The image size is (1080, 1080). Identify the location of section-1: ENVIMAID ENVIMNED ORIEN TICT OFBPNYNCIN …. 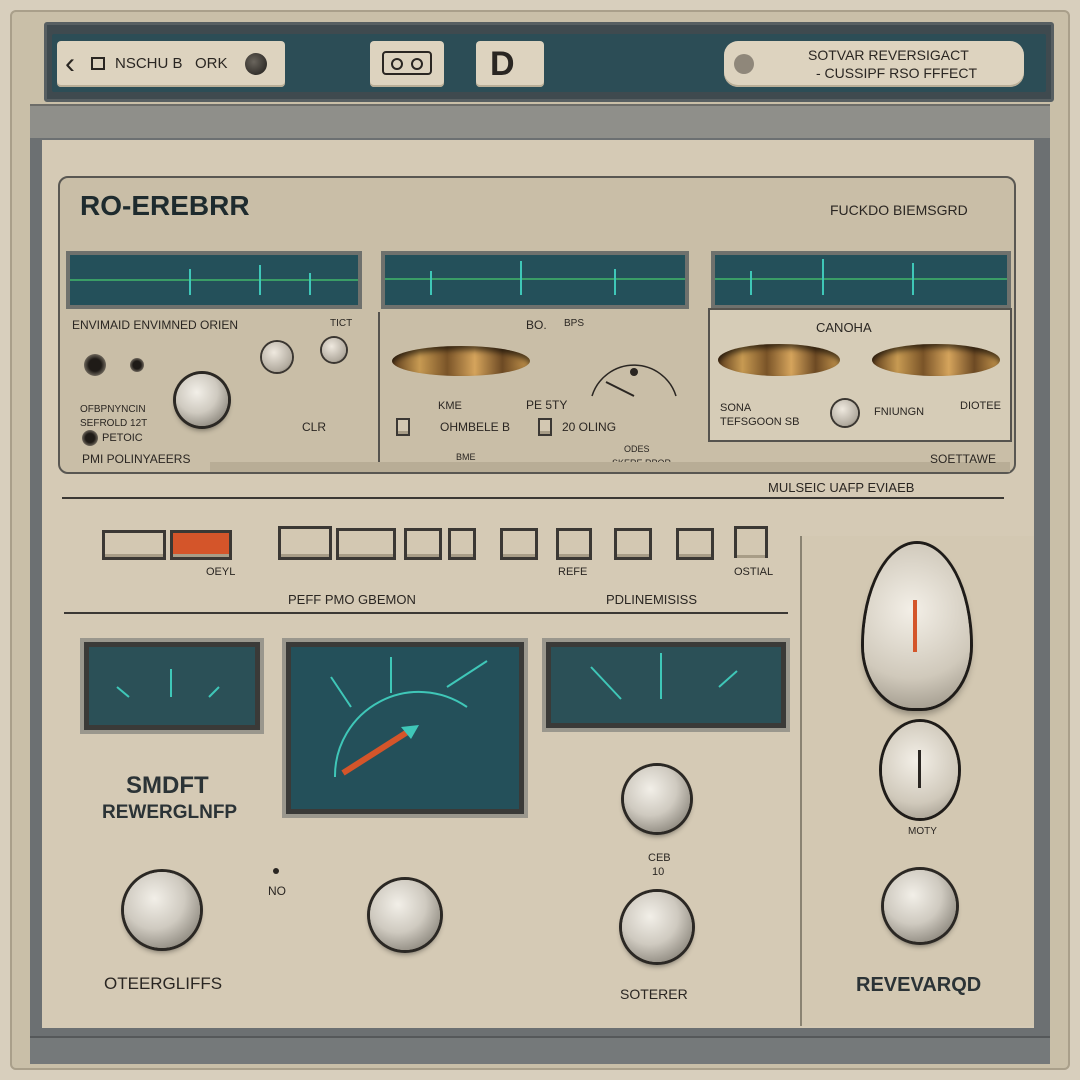
(218, 389).